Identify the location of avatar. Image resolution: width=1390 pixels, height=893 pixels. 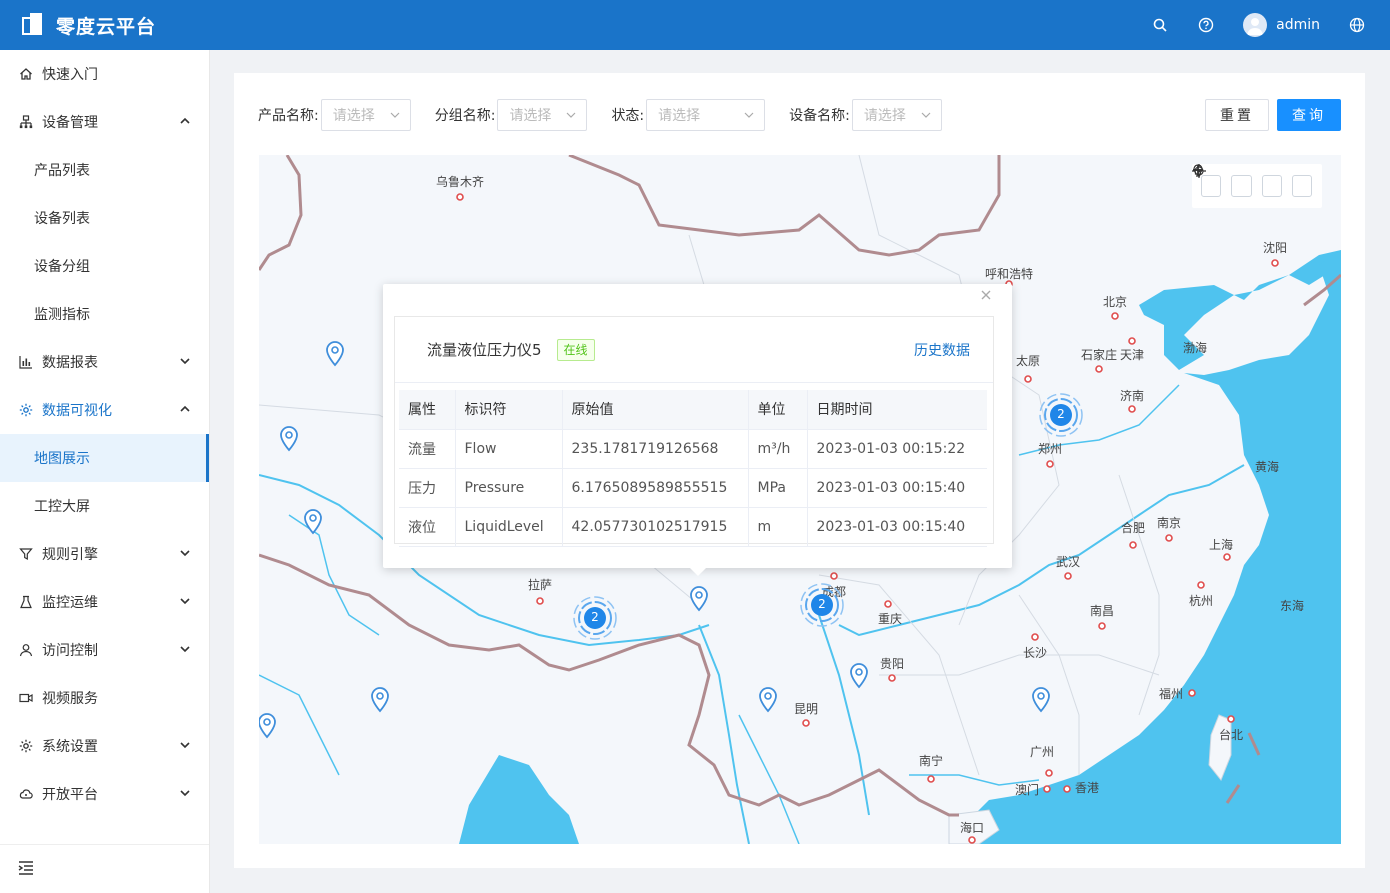
(1255, 25).